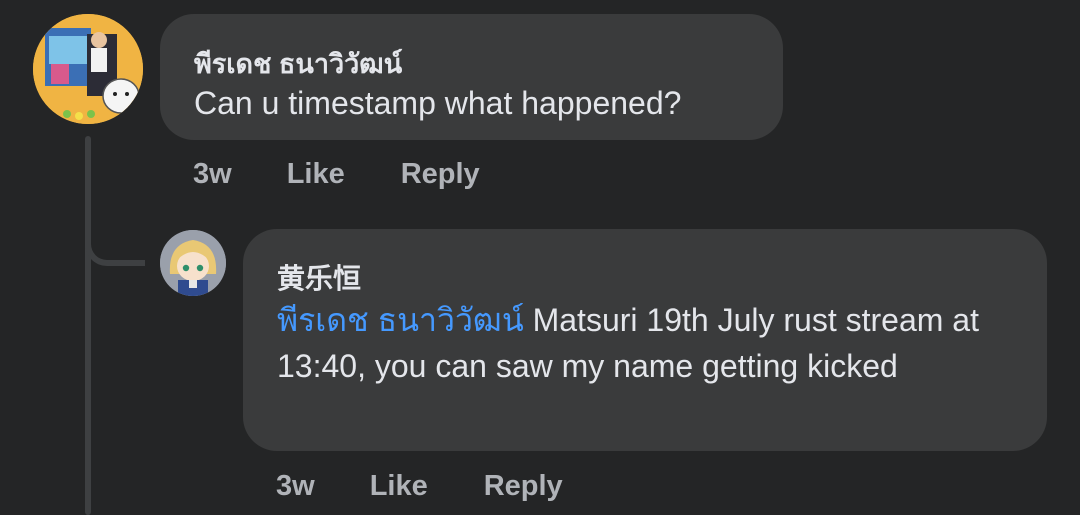 This screenshot has width=1080, height=515. I want to click on comment-text: Can u timestamp what happened?, so click(438, 103).